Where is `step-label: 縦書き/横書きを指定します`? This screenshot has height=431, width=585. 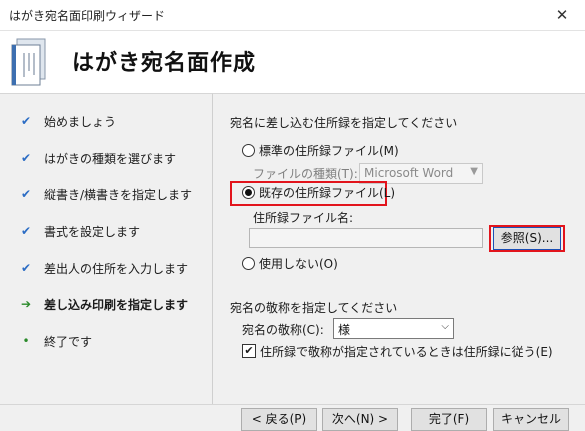 step-label: 縦書き/横書きを指定します is located at coordinates (118, 195).